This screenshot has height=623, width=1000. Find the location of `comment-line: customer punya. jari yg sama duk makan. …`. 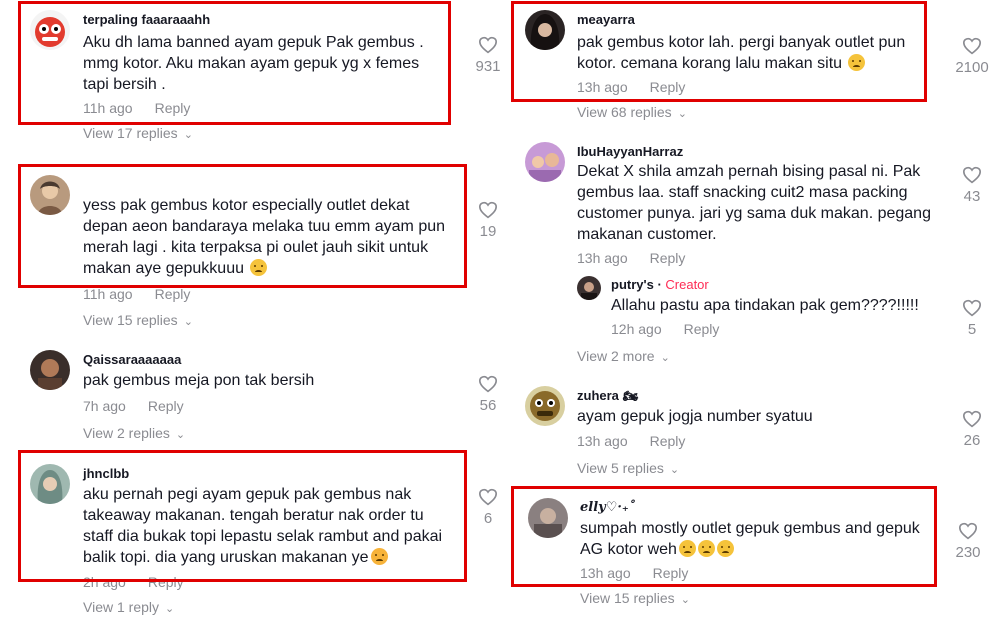

comment-line: customer punya. jari yg sama duk makan. … is located at coordinates (754, 213).